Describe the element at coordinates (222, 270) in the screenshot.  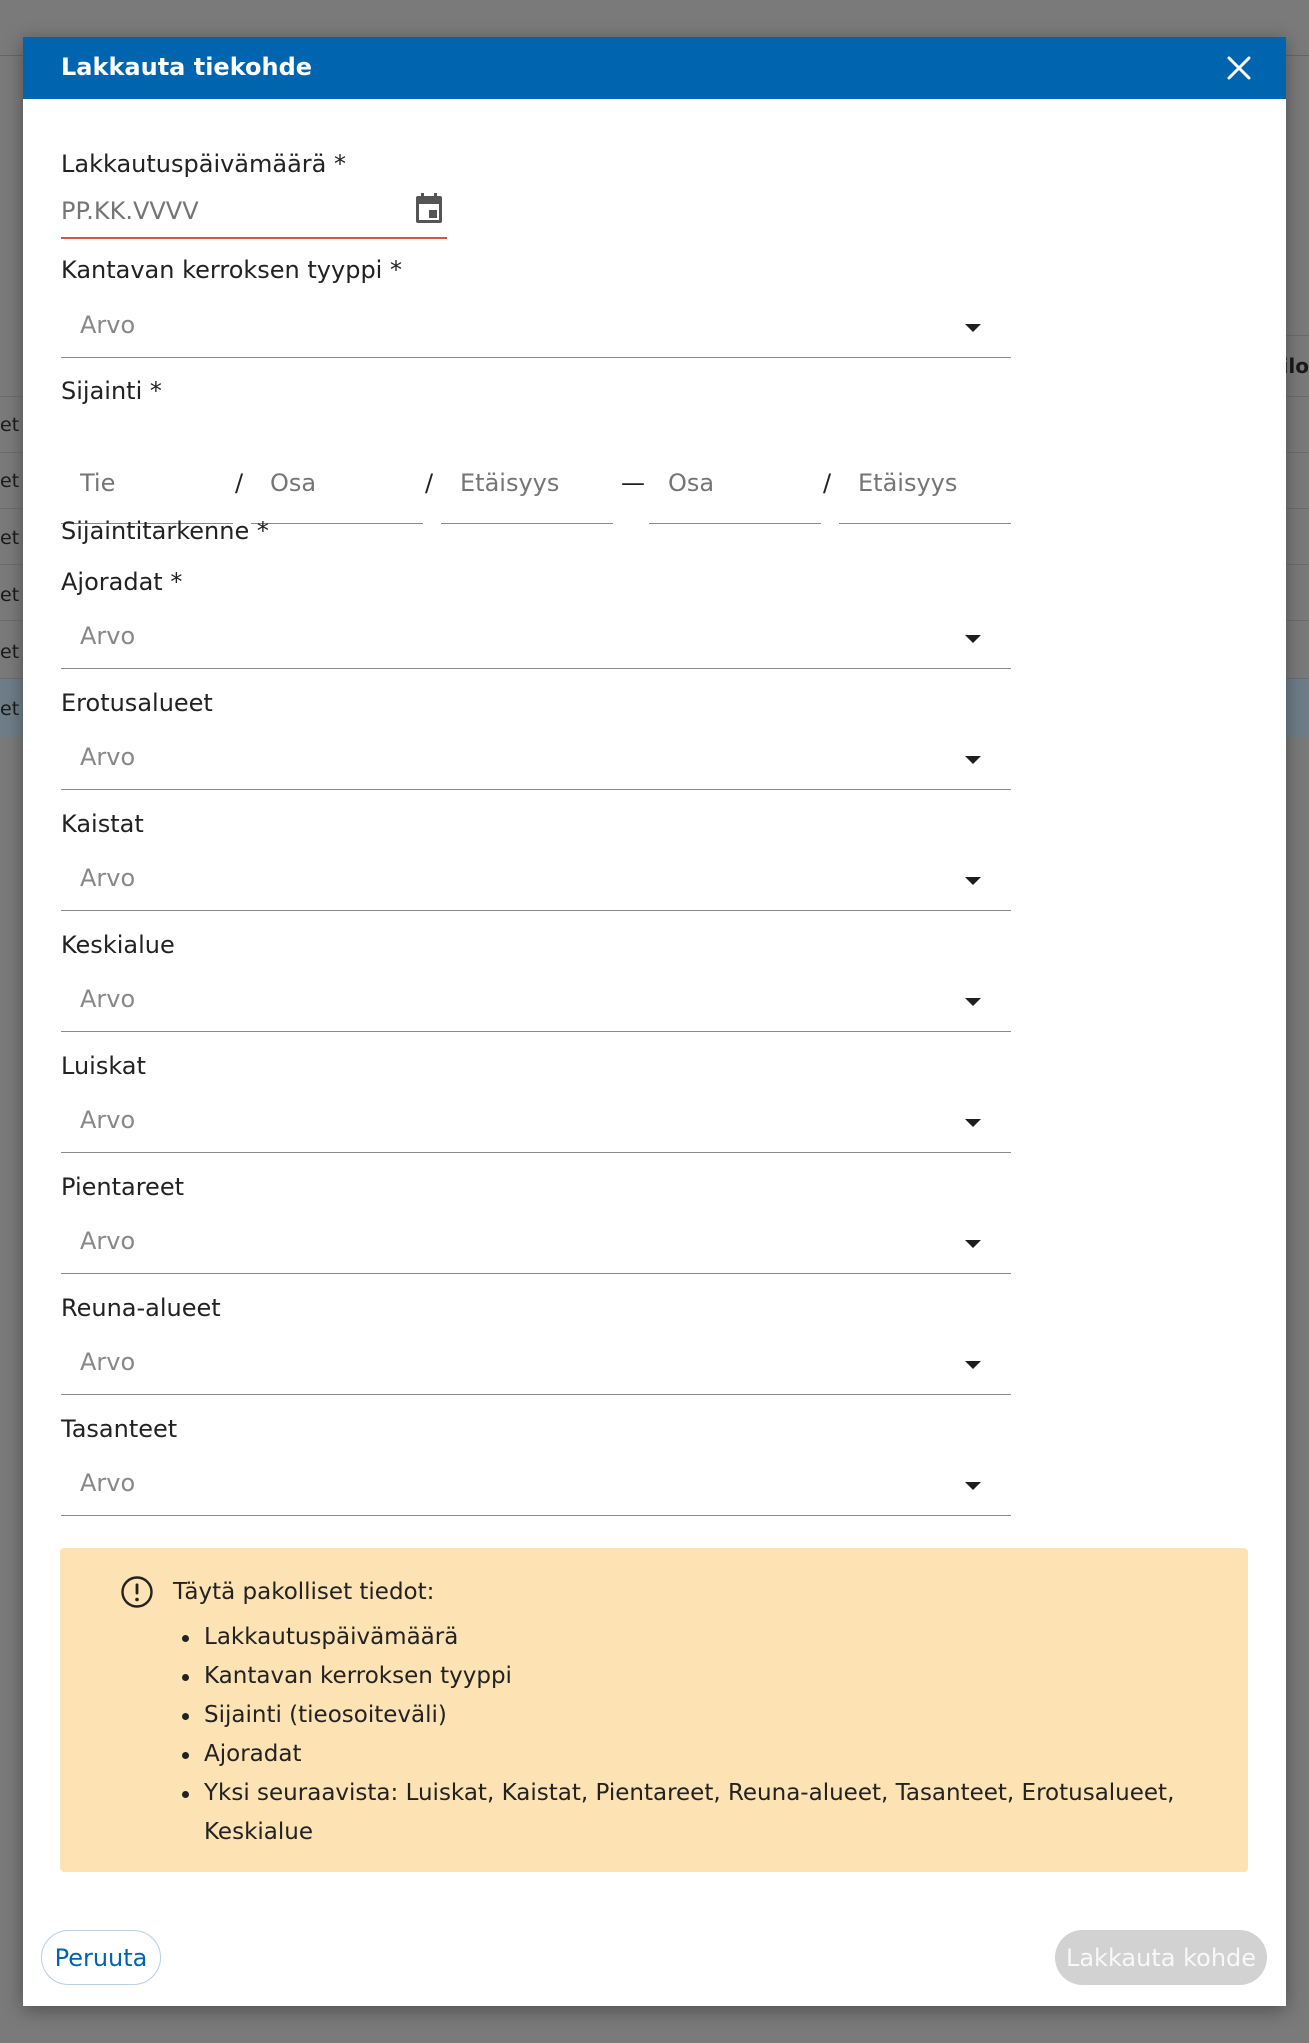
I see `layer-type-label-text: Kantavan kerroksen tyyppi` at that location.